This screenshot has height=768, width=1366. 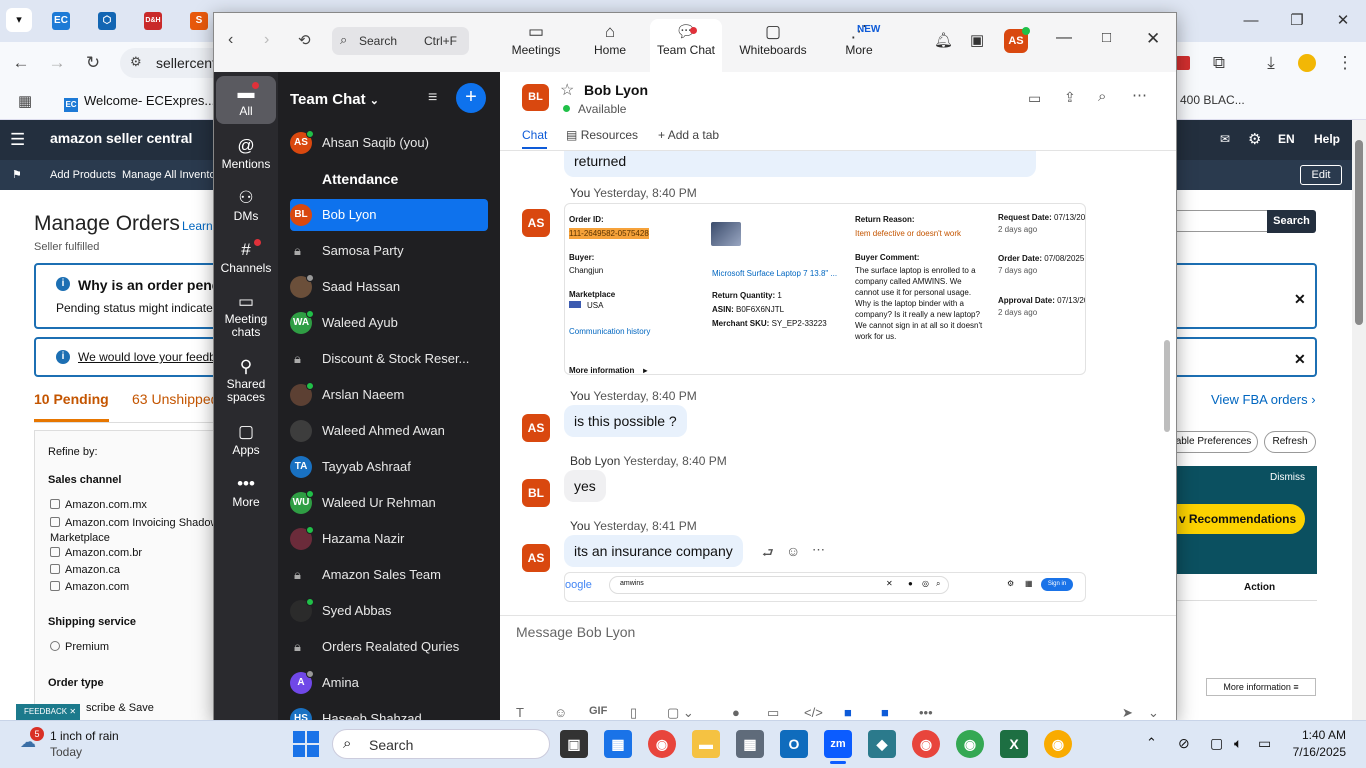 I want to click on clock-date: 7/16/2025, so click(x=1315, y=752).